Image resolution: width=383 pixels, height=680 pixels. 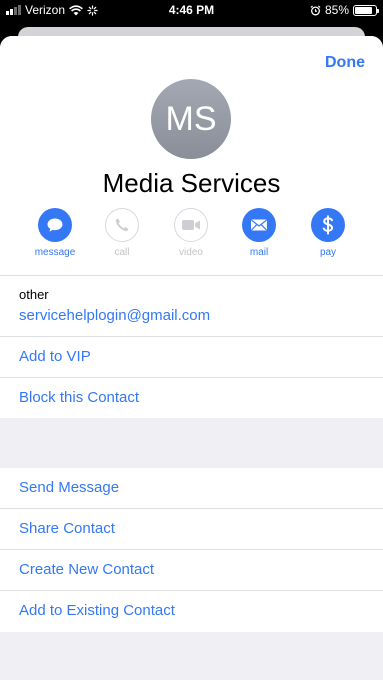 I want to click on video-action-button: video, so click(x=191, y=233).